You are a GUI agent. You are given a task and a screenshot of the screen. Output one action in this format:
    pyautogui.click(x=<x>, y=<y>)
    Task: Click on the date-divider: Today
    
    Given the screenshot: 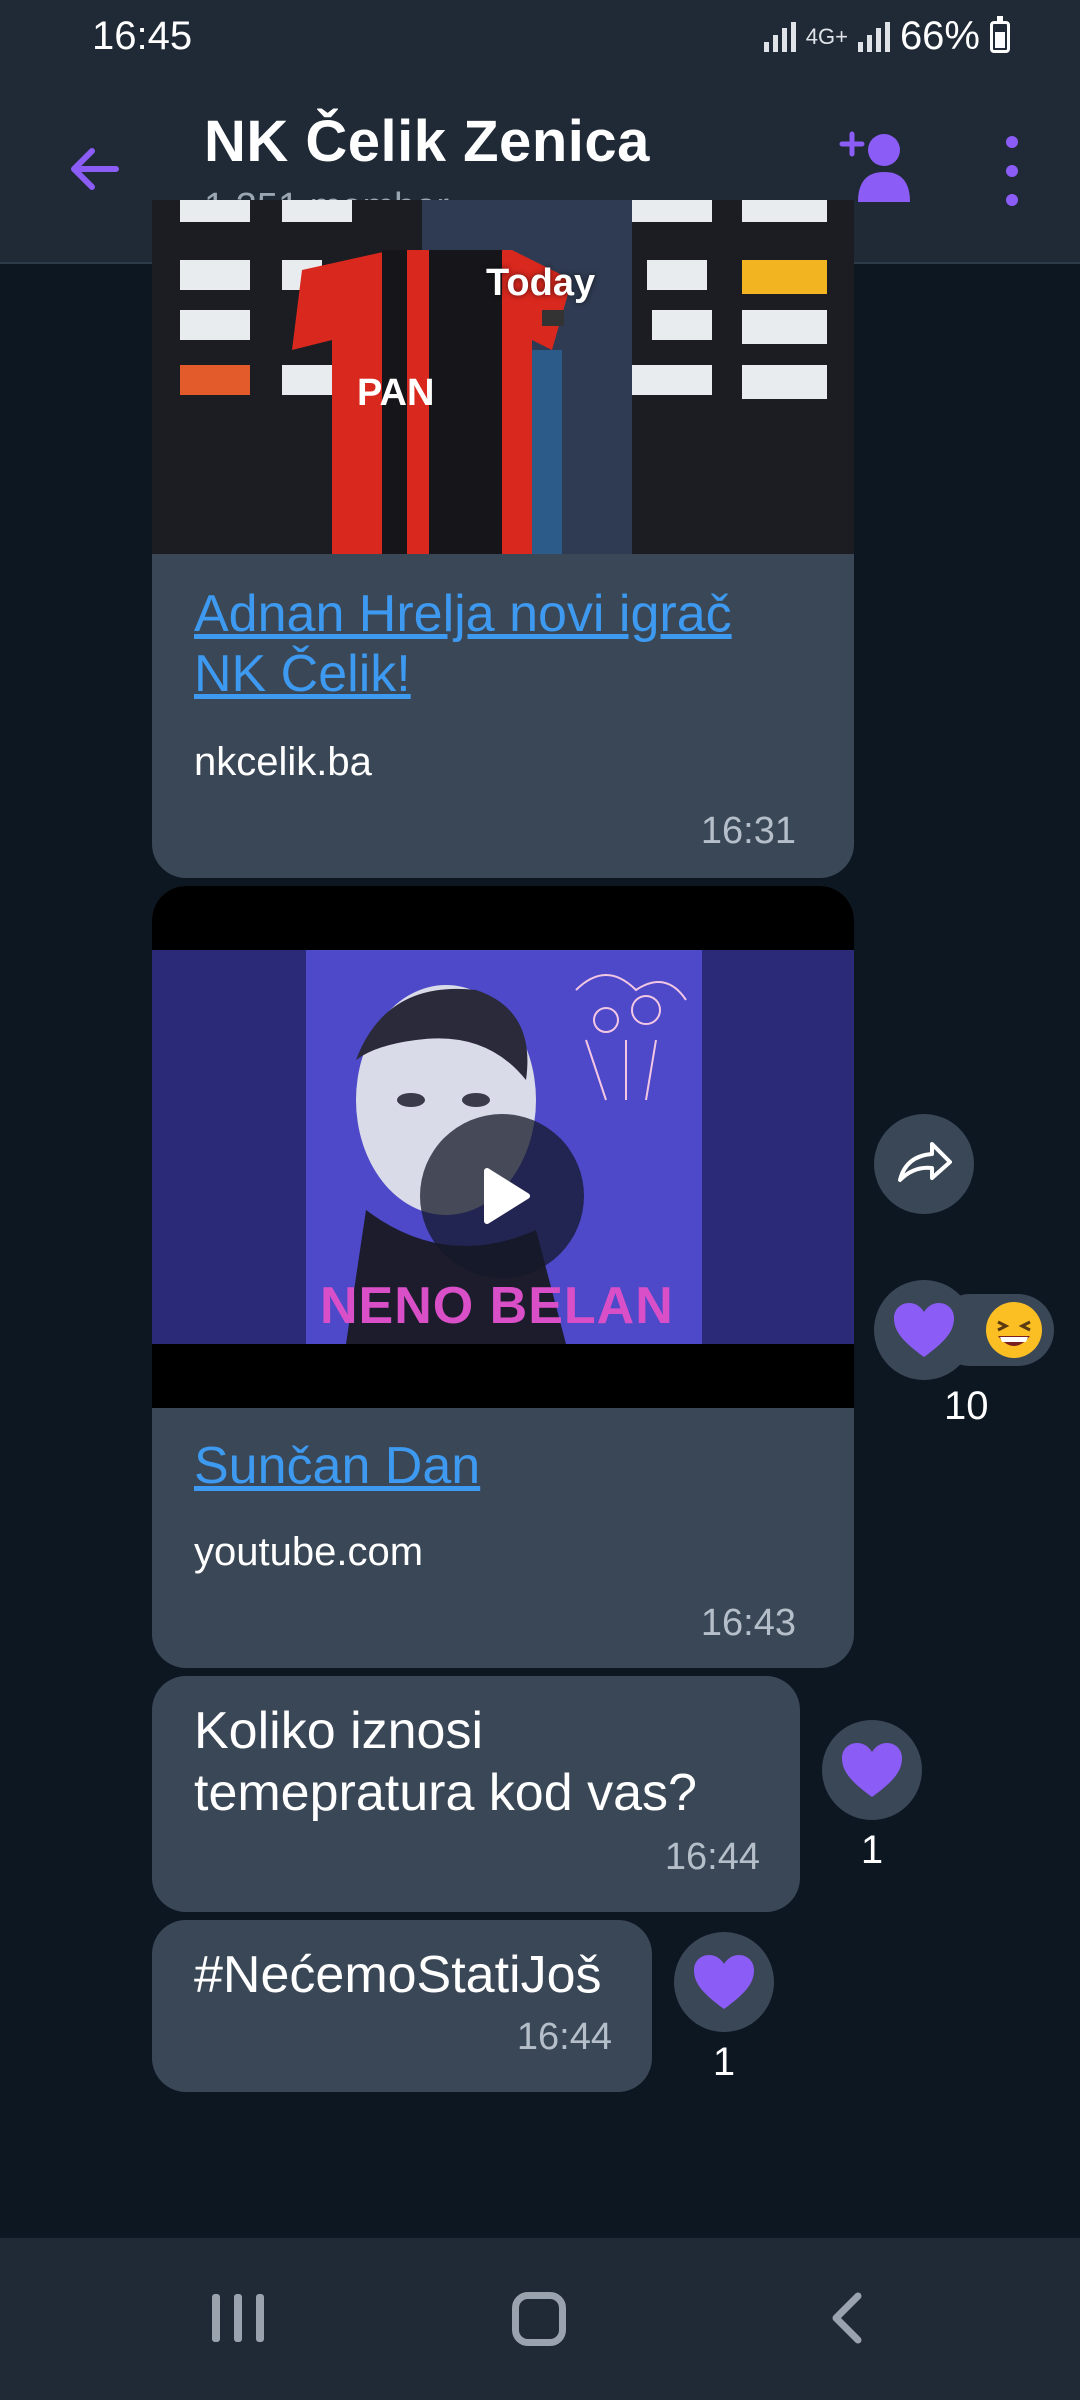 What is the action you would take?
    pyautogui.click(x=541, y=283)
    